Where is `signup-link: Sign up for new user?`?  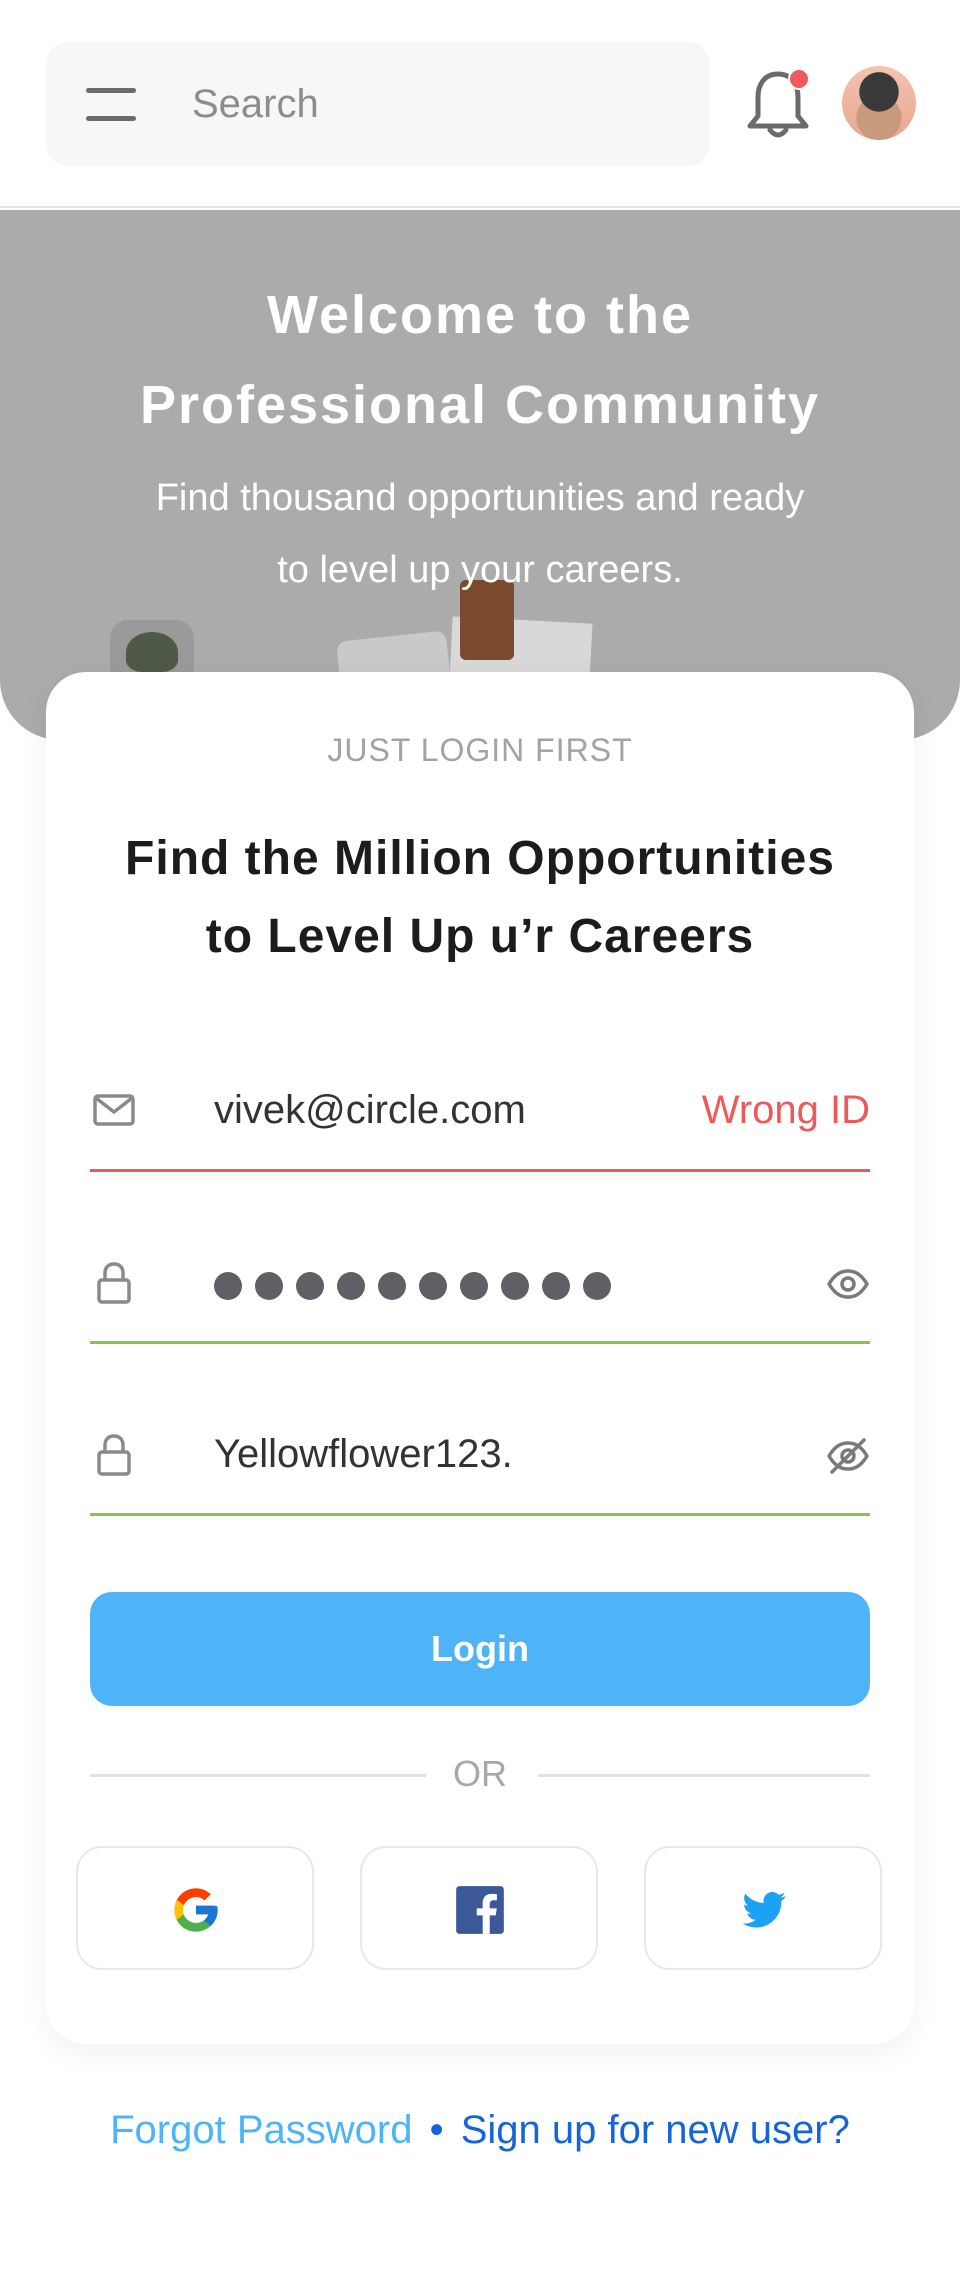 signup-link: Sign up for new user? is located at coordinates (655, 2130).